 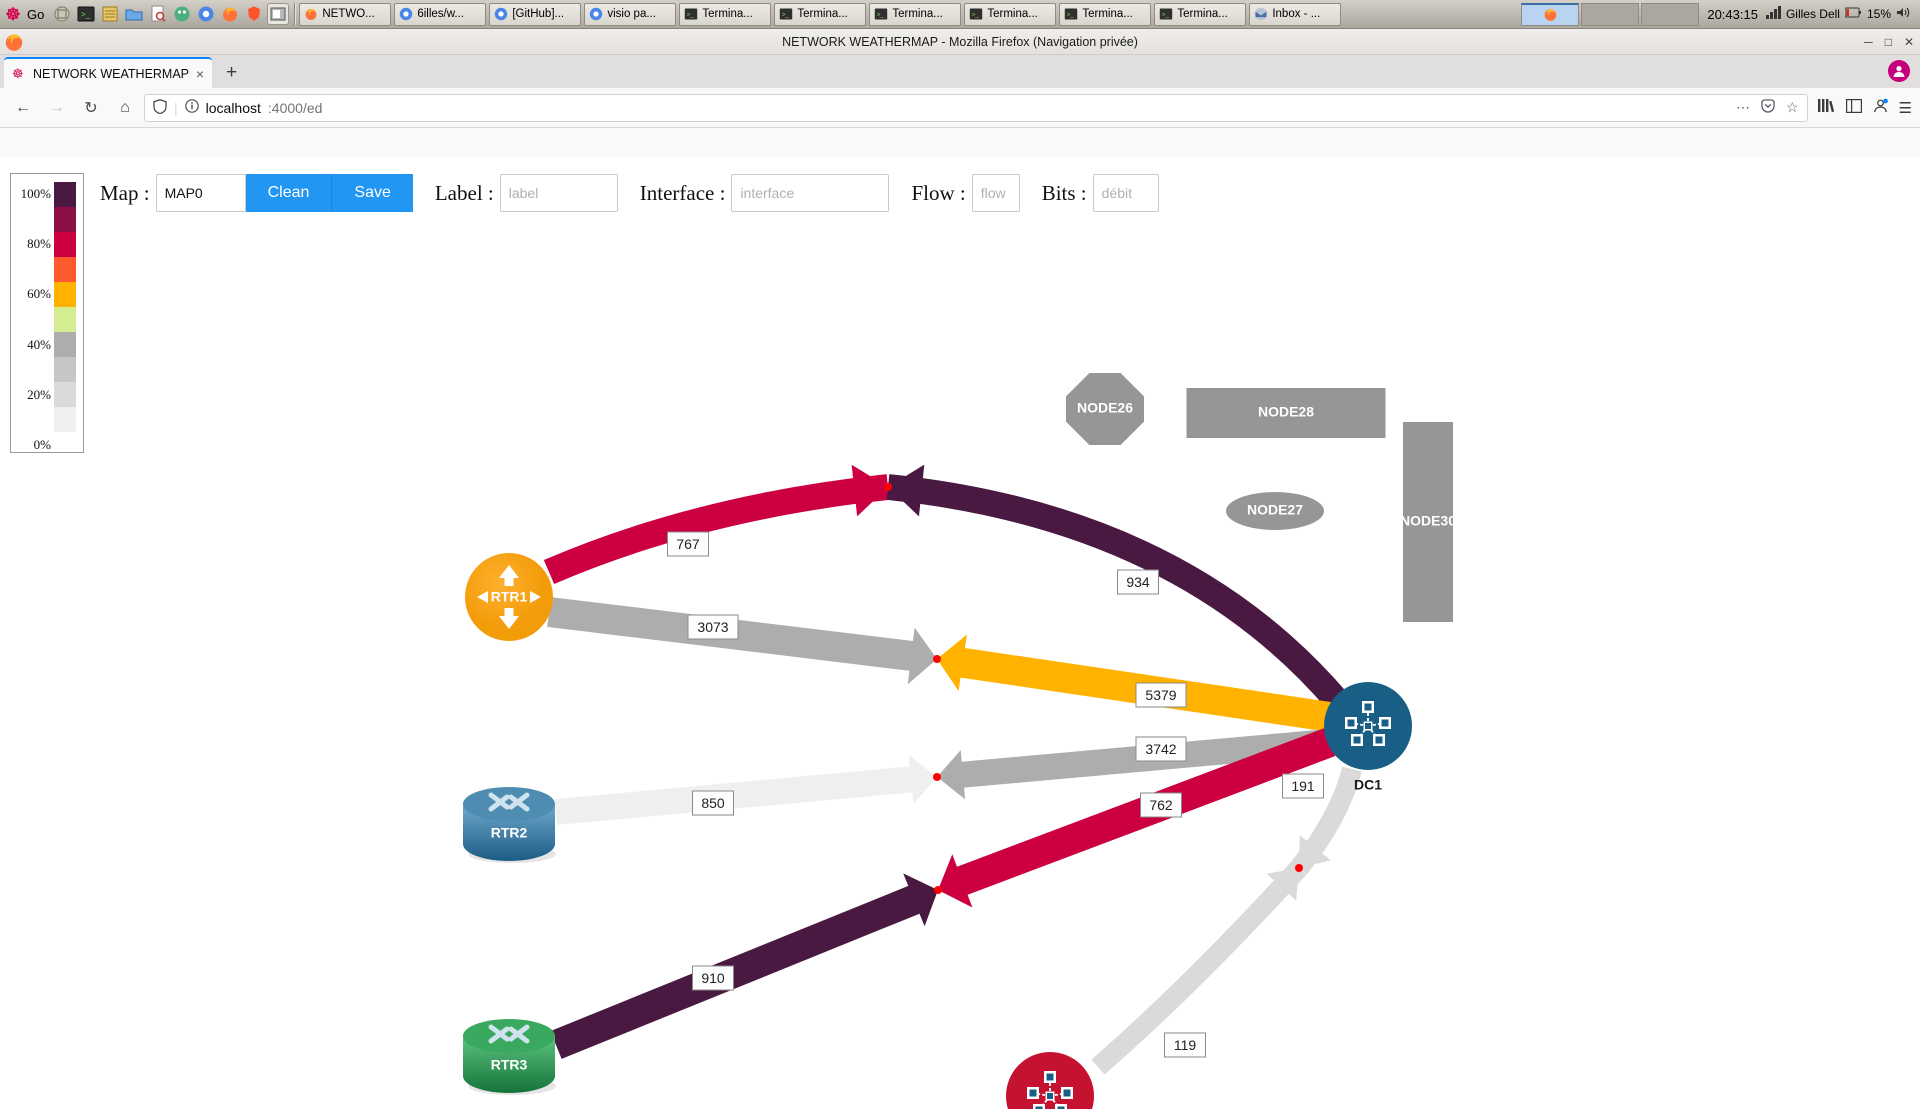 What do you see at coordinates (278, 14) in the screenshot?
I see `screenshot-icon` at bounding box center [278, 14].